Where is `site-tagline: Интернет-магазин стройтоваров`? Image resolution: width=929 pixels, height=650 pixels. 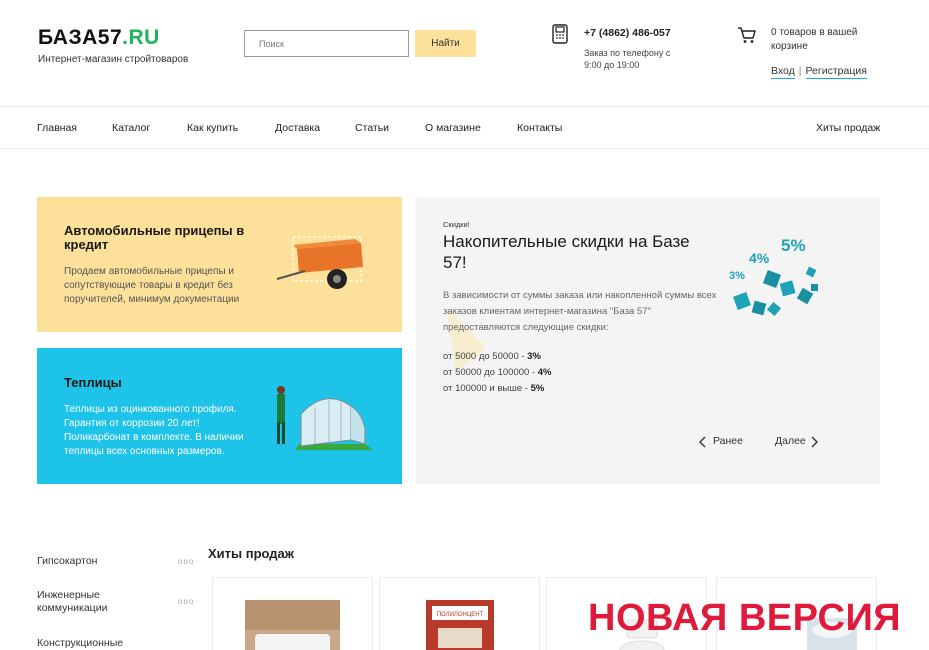
site-tagline: Интернет-магазин стройтоваров is located at coordinates (113, 59).